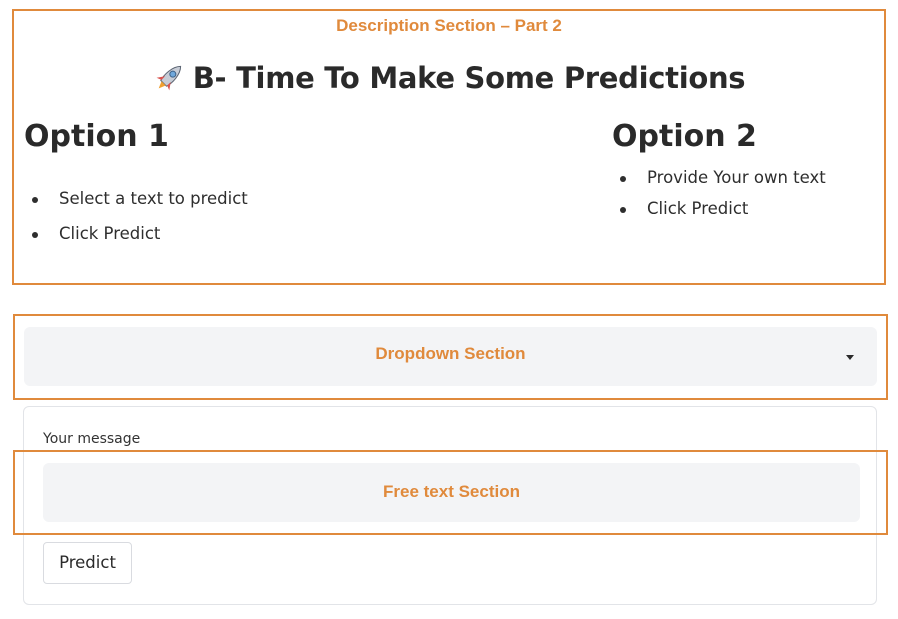  Describe the element at coordinates (92, 439) in the screenshot. I see `message-label: Your message` at that location.